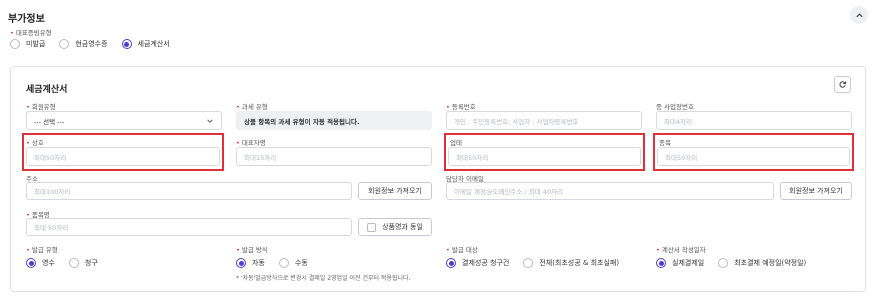 The height and width of the screenshot is (299, 876). What do you see at coordinates (395, 191) in the screenshot?
I see `address-fetch-button: 회원정보 가져오기` at bounding box center [395, 191].